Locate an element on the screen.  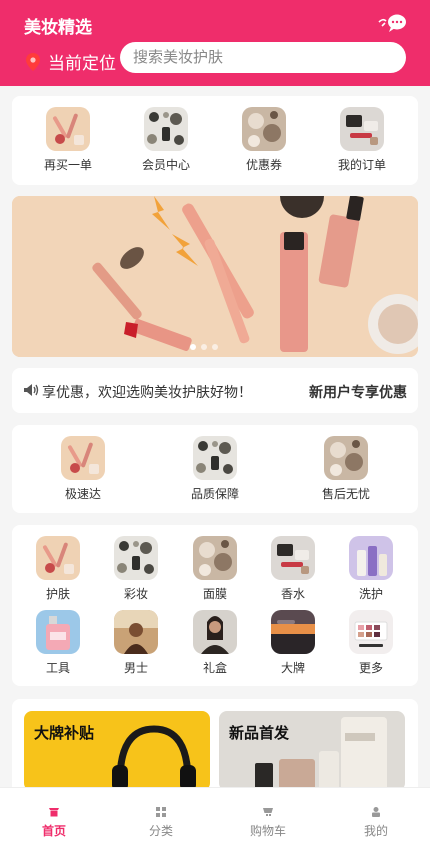
quick-action-rebuy: 再买一单 is located at coordinates (68, 140).